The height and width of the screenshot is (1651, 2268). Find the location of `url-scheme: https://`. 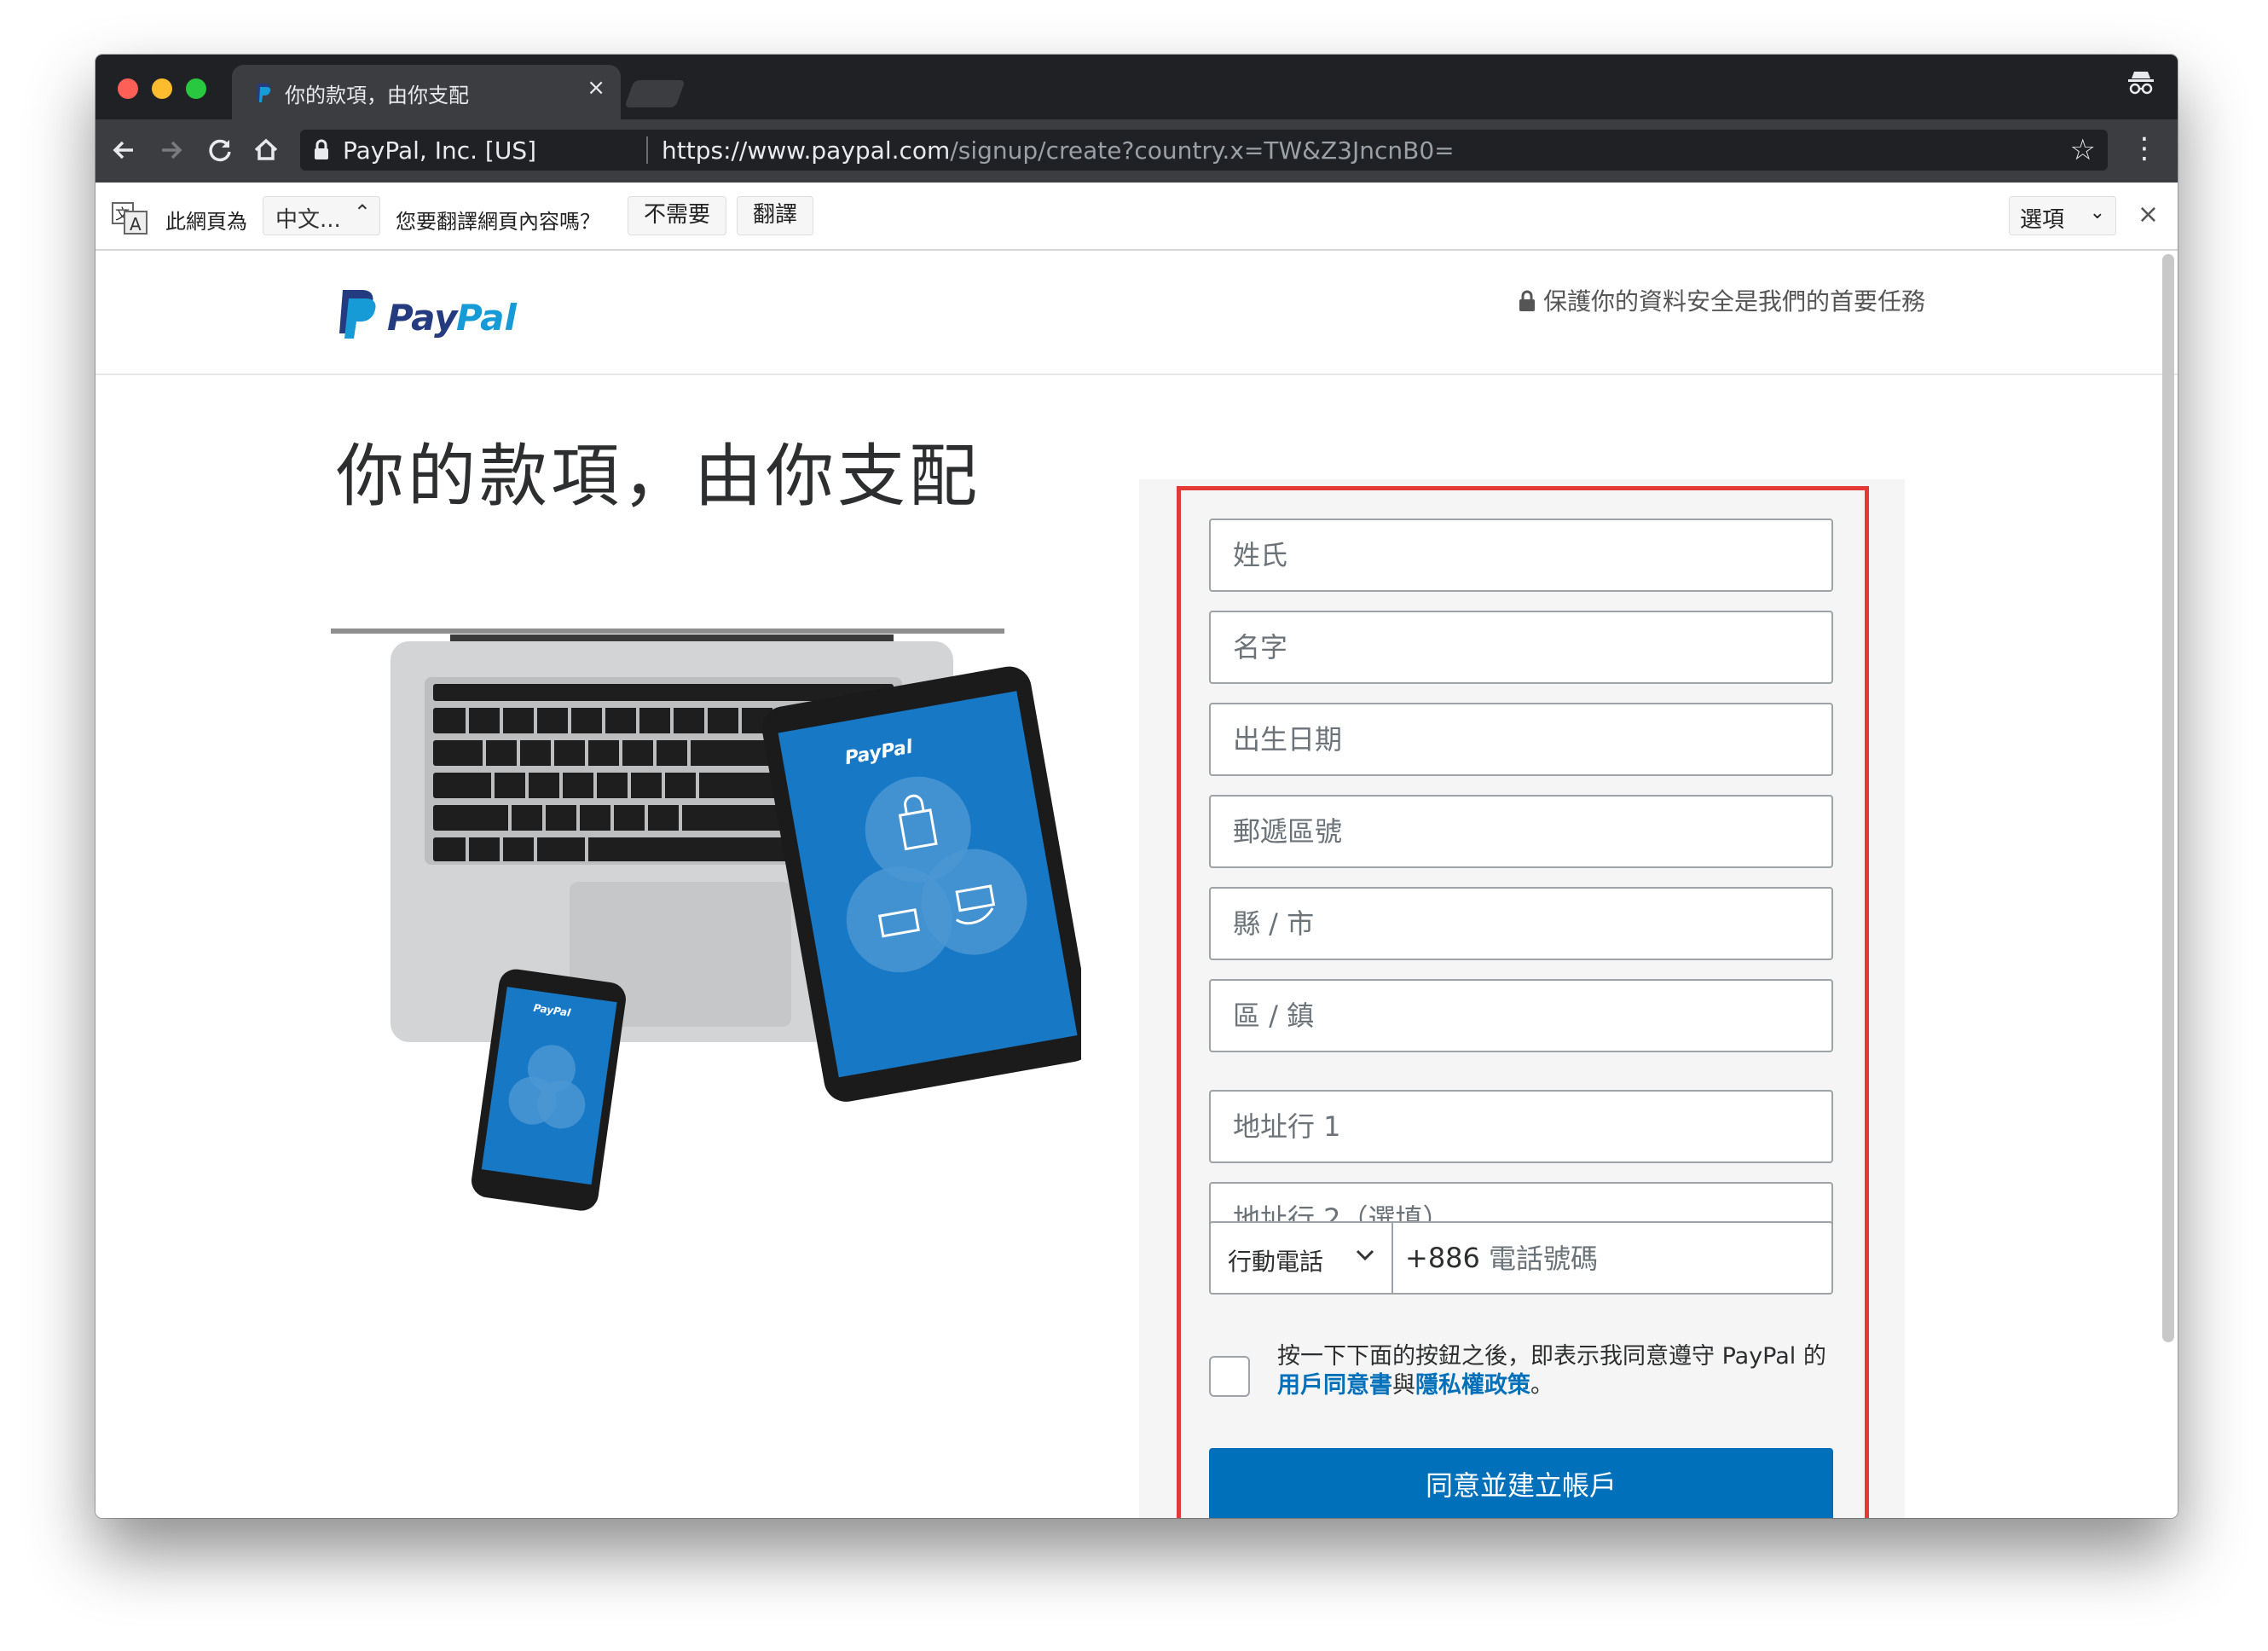

url-scheme: https:// is located at coordinates (705, 150).